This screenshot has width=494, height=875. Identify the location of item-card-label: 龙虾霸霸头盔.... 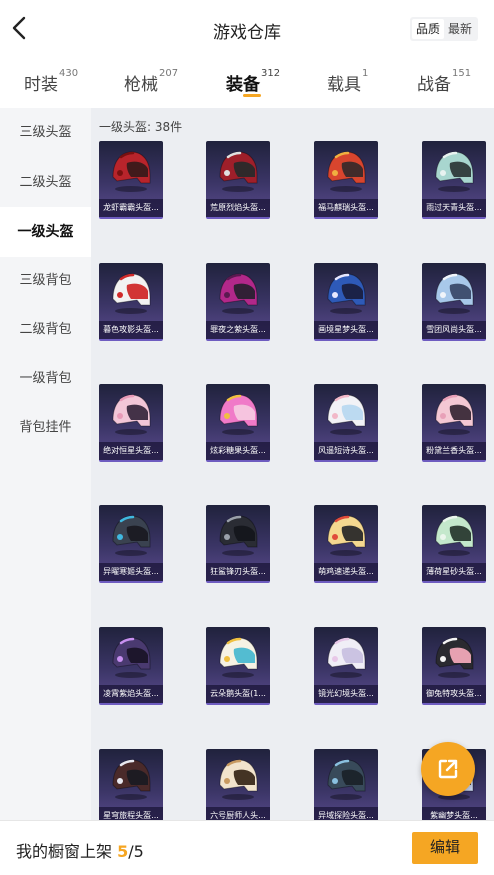
(131, 208).